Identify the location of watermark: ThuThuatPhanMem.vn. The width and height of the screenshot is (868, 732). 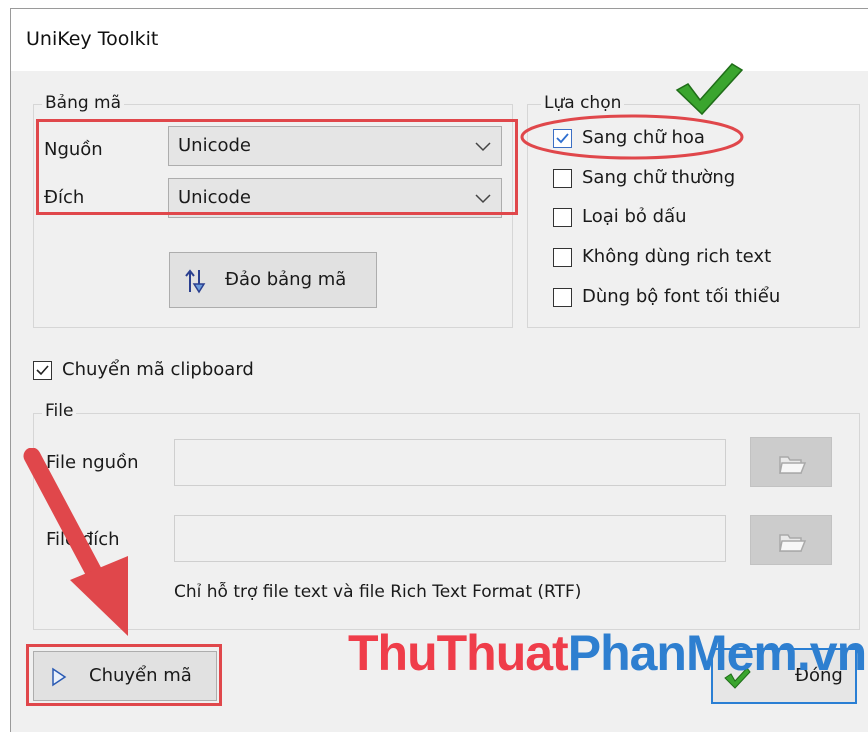
(607, 653).